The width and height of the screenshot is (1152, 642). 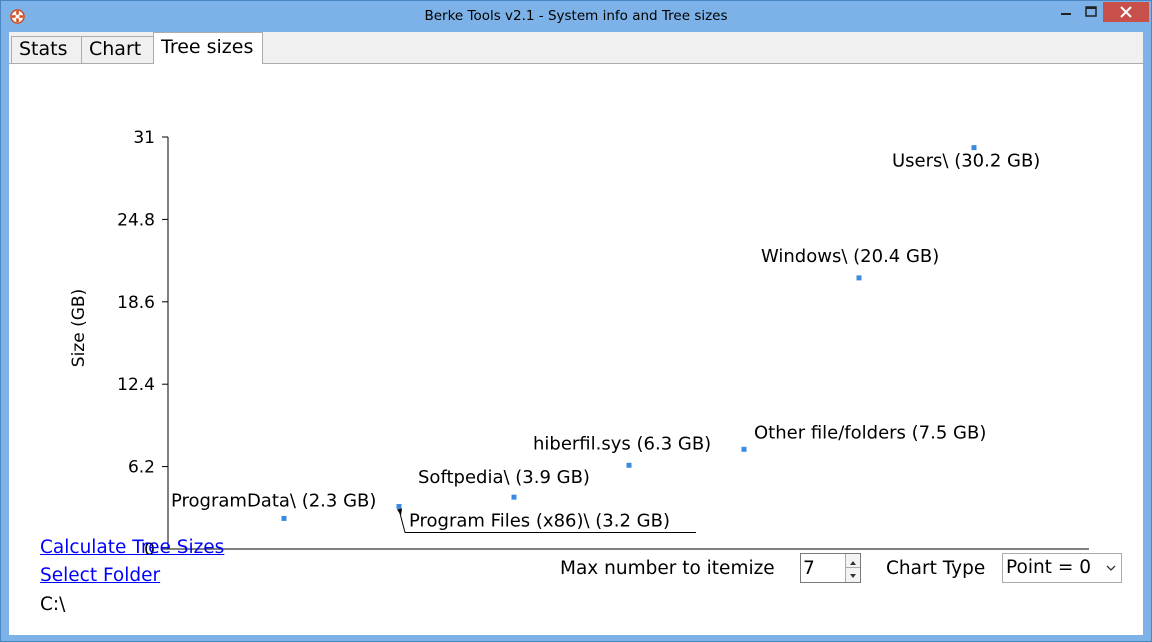 What do you see at coordinates (141, 468) in the screenshot?
I see `y-tick-label: 6.2` at bounding box center [141, 468].